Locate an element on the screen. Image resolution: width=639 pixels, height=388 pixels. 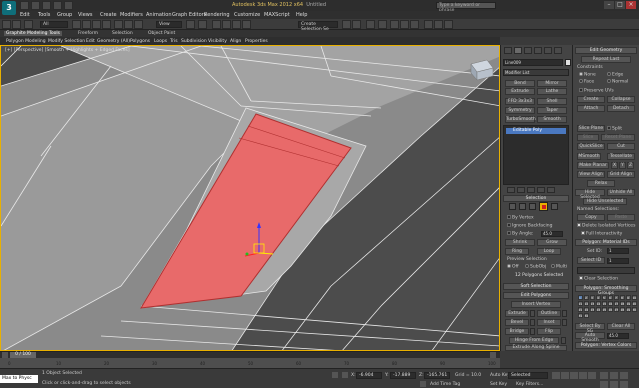
smoothing-group-3: 3 is located at coordinates (592, 297).